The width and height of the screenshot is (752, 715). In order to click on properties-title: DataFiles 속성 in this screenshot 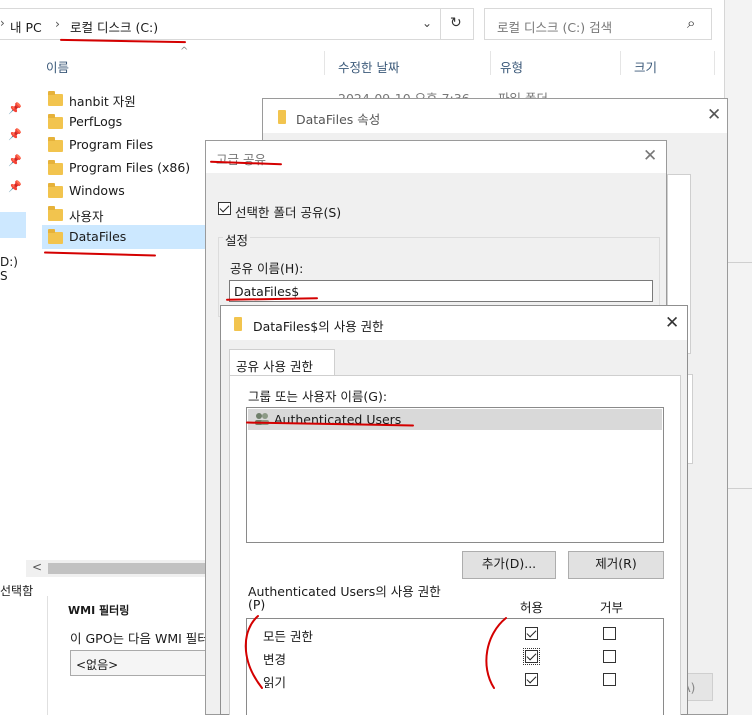, I will do `click(338, 119)`.